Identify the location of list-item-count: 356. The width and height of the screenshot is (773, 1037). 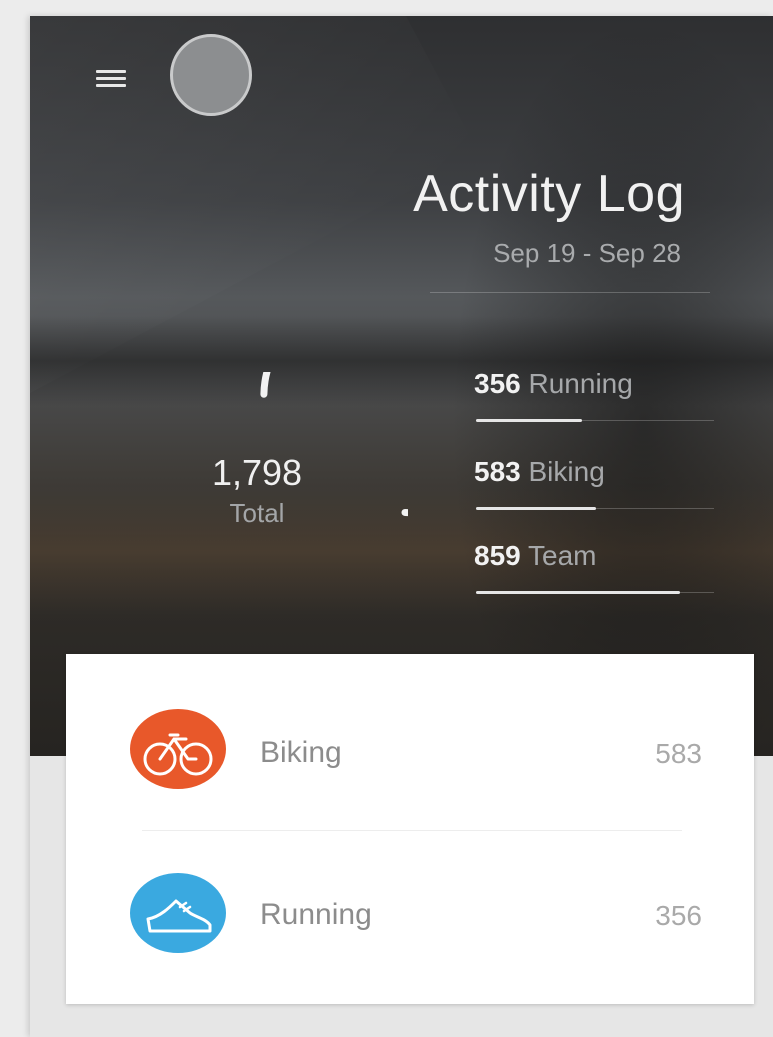
(678, 915).